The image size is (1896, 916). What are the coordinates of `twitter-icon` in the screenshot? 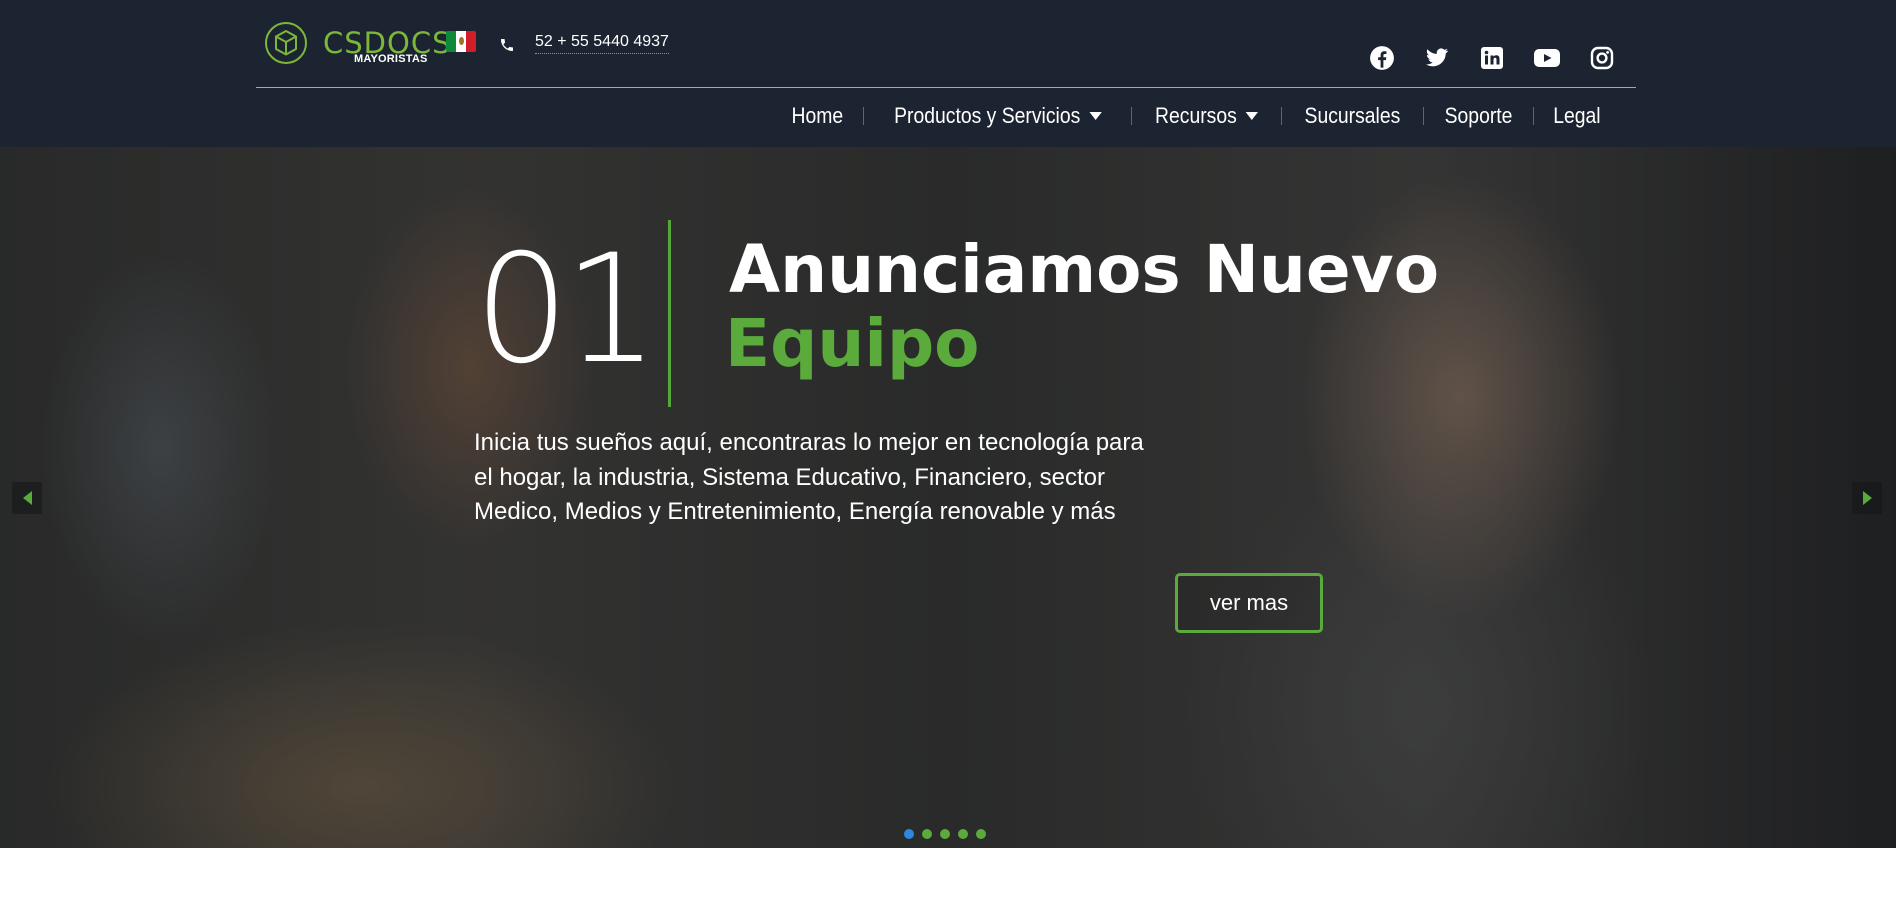 It's located at (1437, 58).